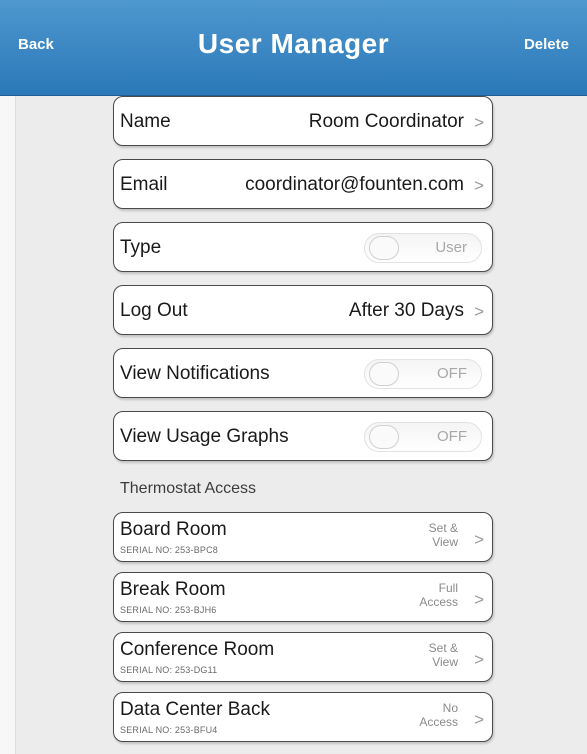 This screenshot has width=587, height=754. I want to click on logout-label: Log Out, so click(154, 310).